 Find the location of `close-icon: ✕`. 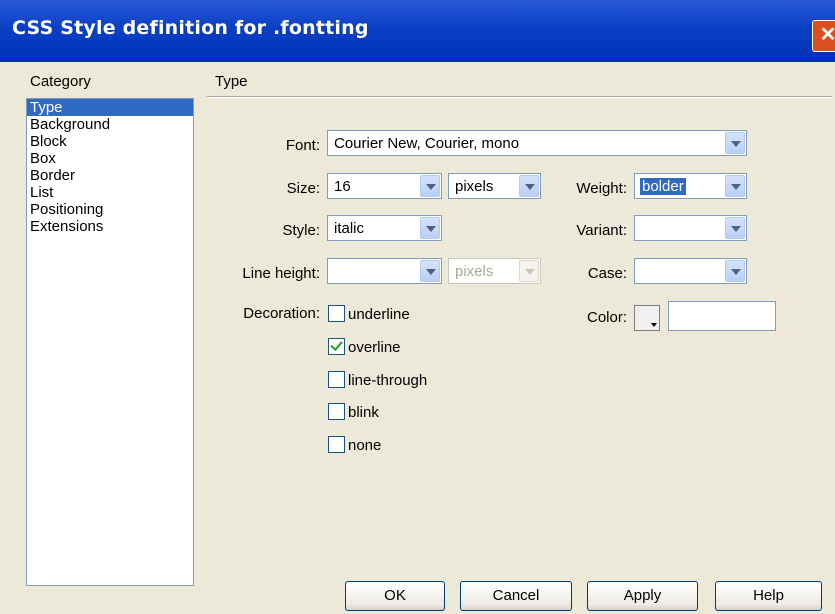

close-icon: ✕ is located at coordinates (823, 36).